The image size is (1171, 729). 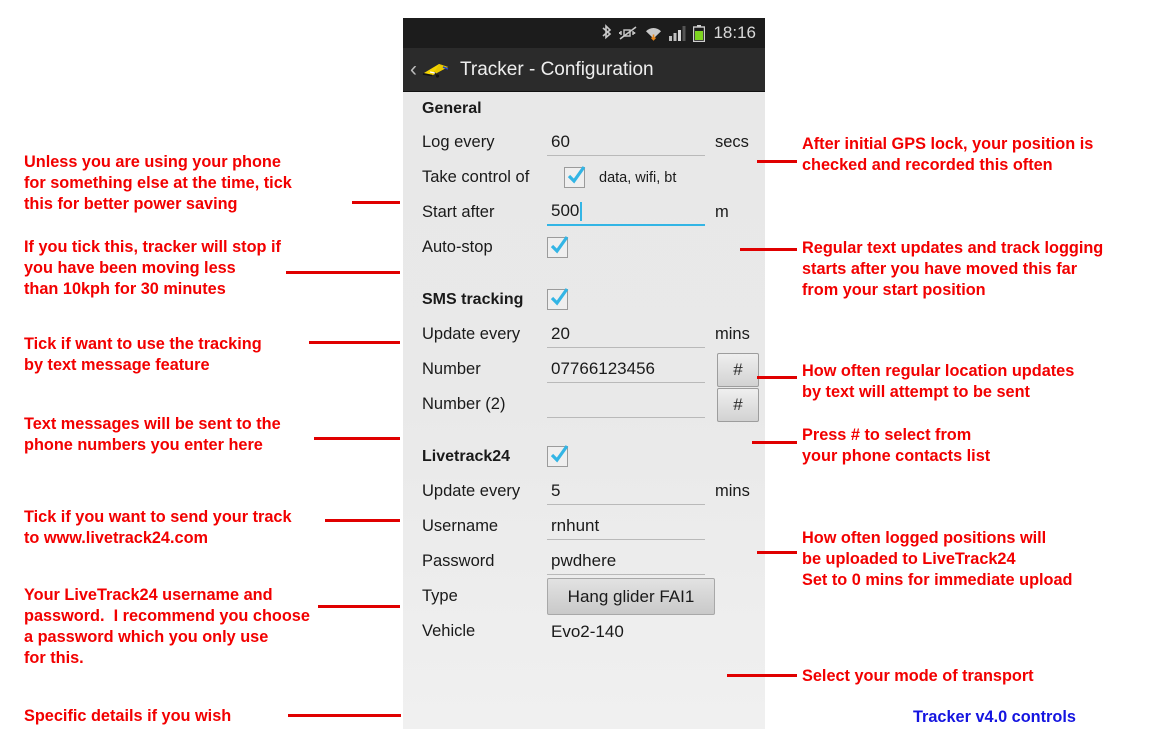 I want to click on section-heading-livetrack24: Livetrack24, so click(x=584, y=456).